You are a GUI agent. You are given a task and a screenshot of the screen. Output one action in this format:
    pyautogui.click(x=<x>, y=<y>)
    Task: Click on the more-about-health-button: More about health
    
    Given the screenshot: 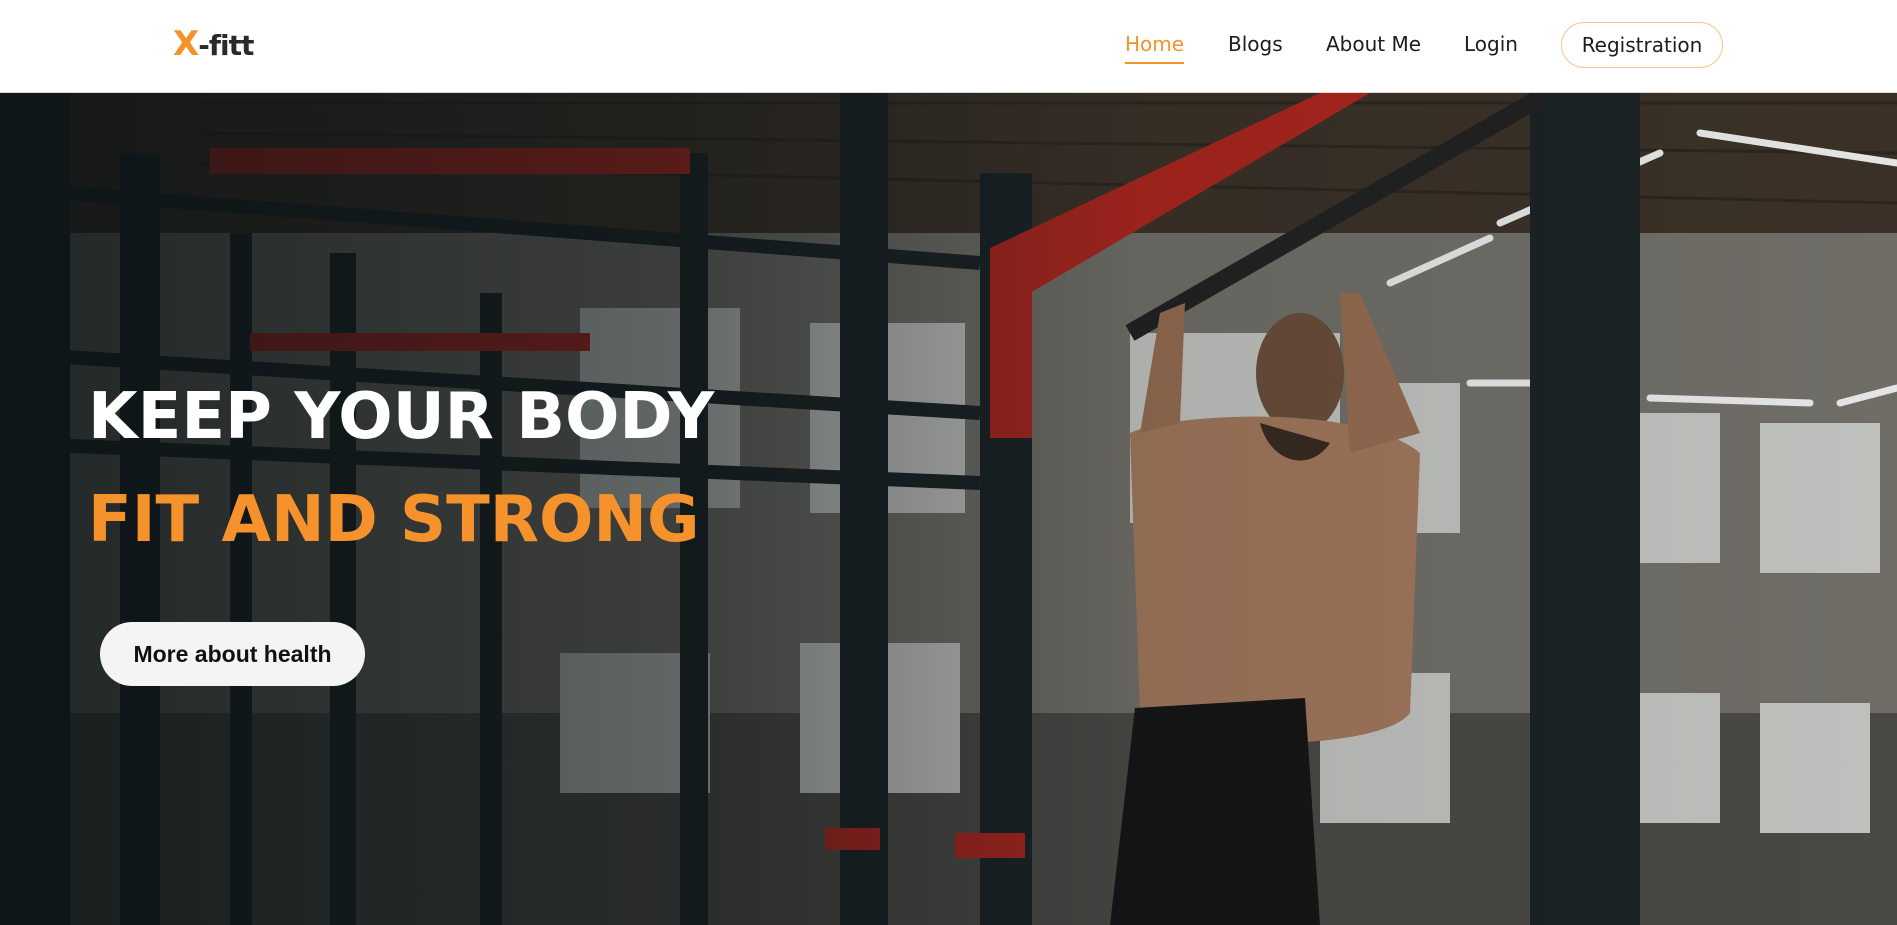 What is the action you would take?
    pyautogui.click(x=232, y=654)
    